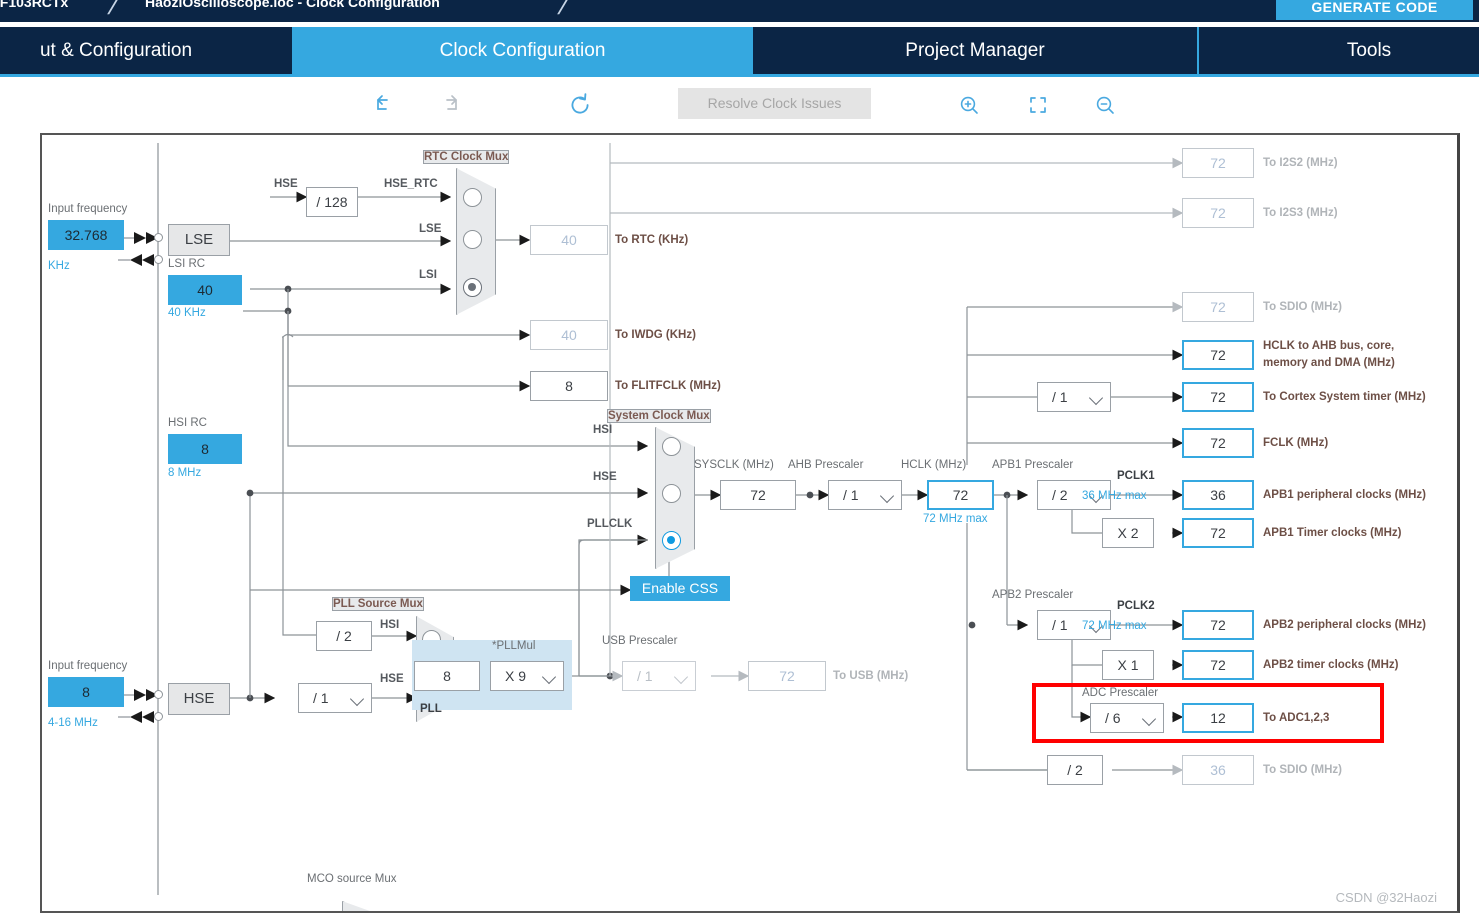  What do you see at coordinates (451, 105) in the screenshot?
I see `redo-arrow-icon` at bounding box center [451, 105].